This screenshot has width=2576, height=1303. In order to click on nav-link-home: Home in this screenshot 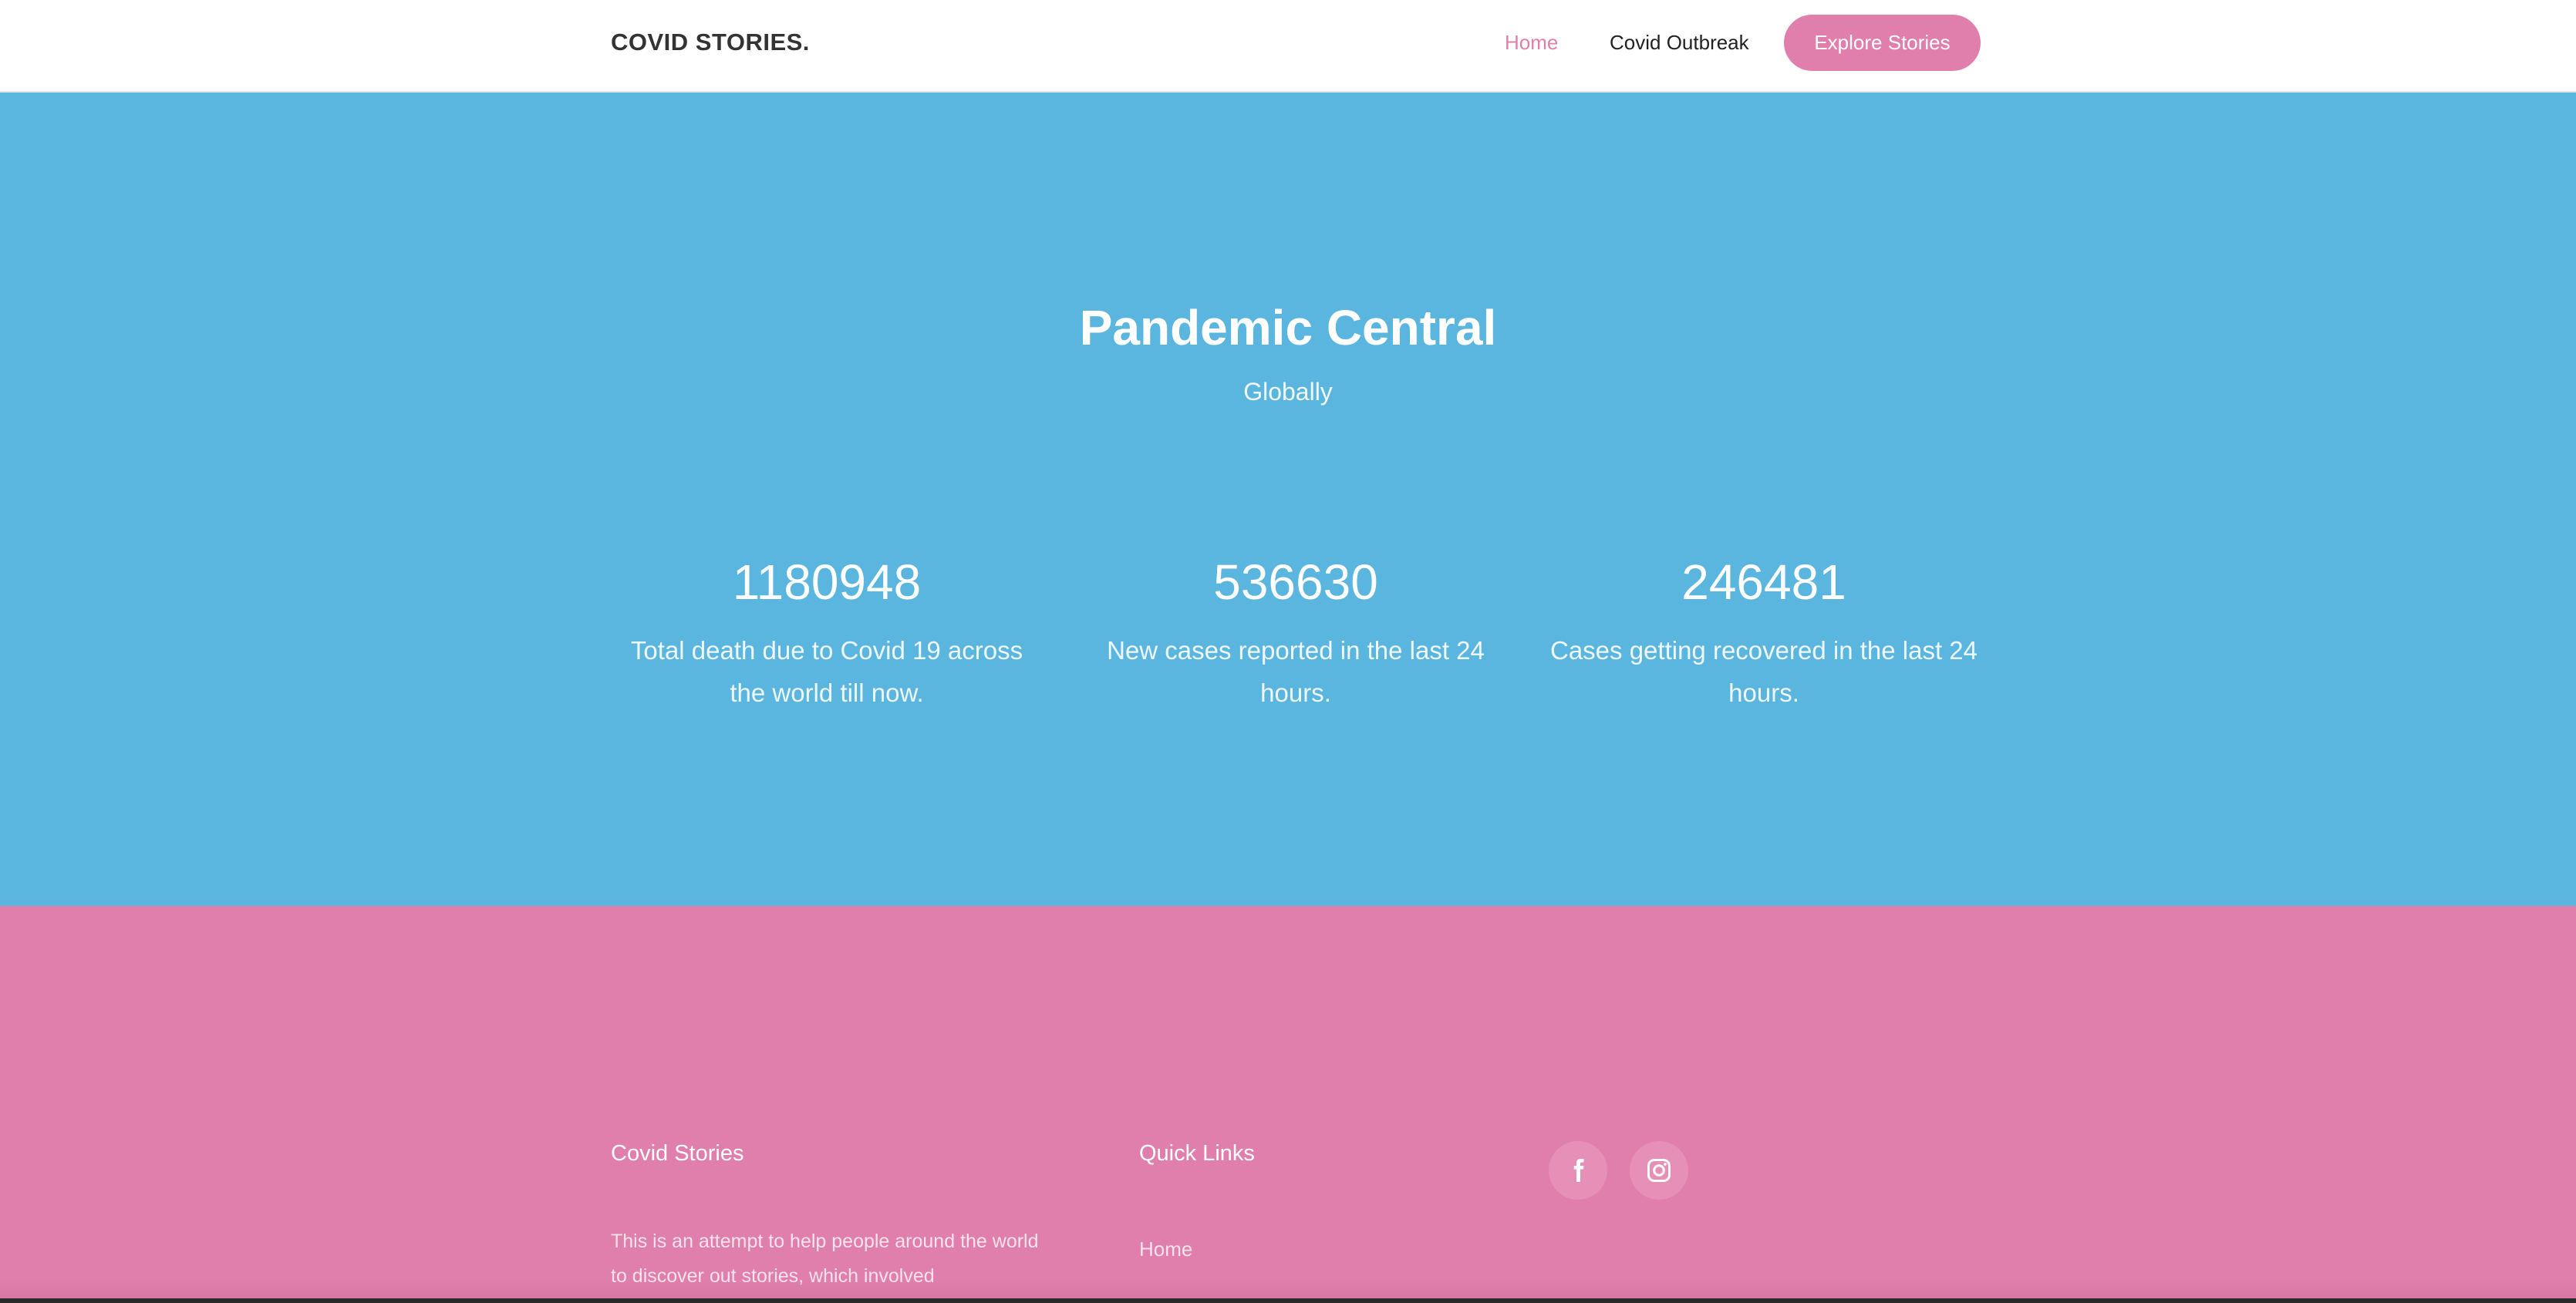, I will do `click(1531, 42)`.